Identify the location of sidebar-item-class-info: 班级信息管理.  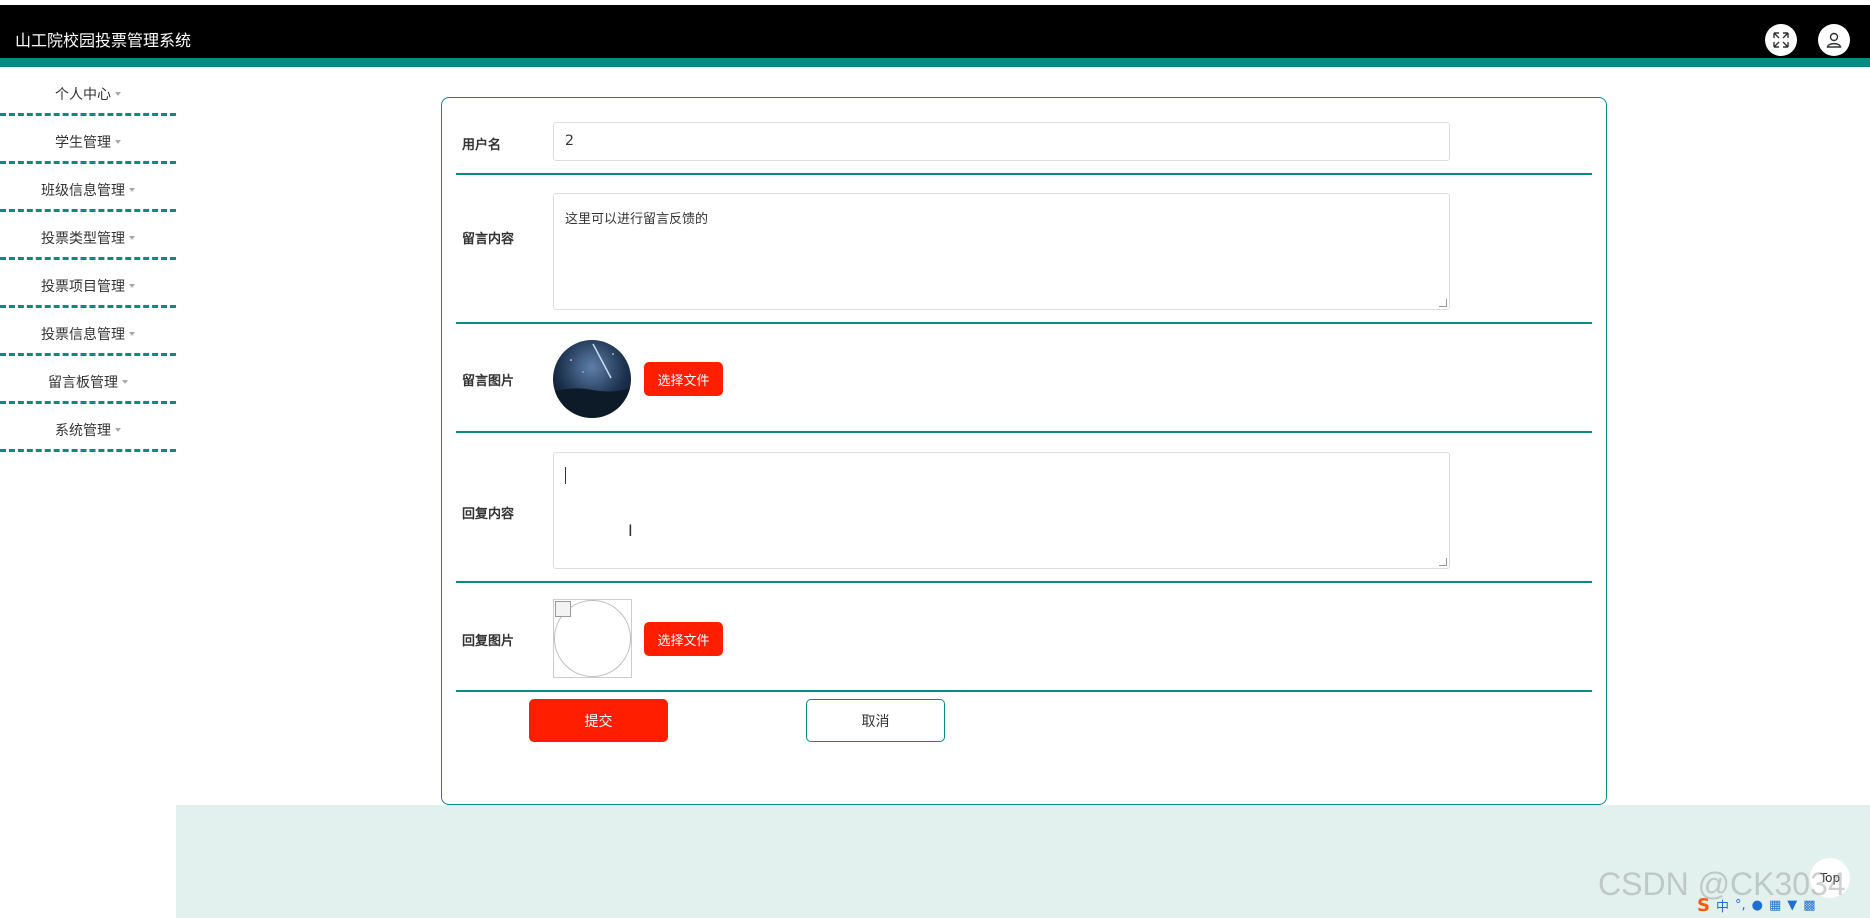
(88, 188).